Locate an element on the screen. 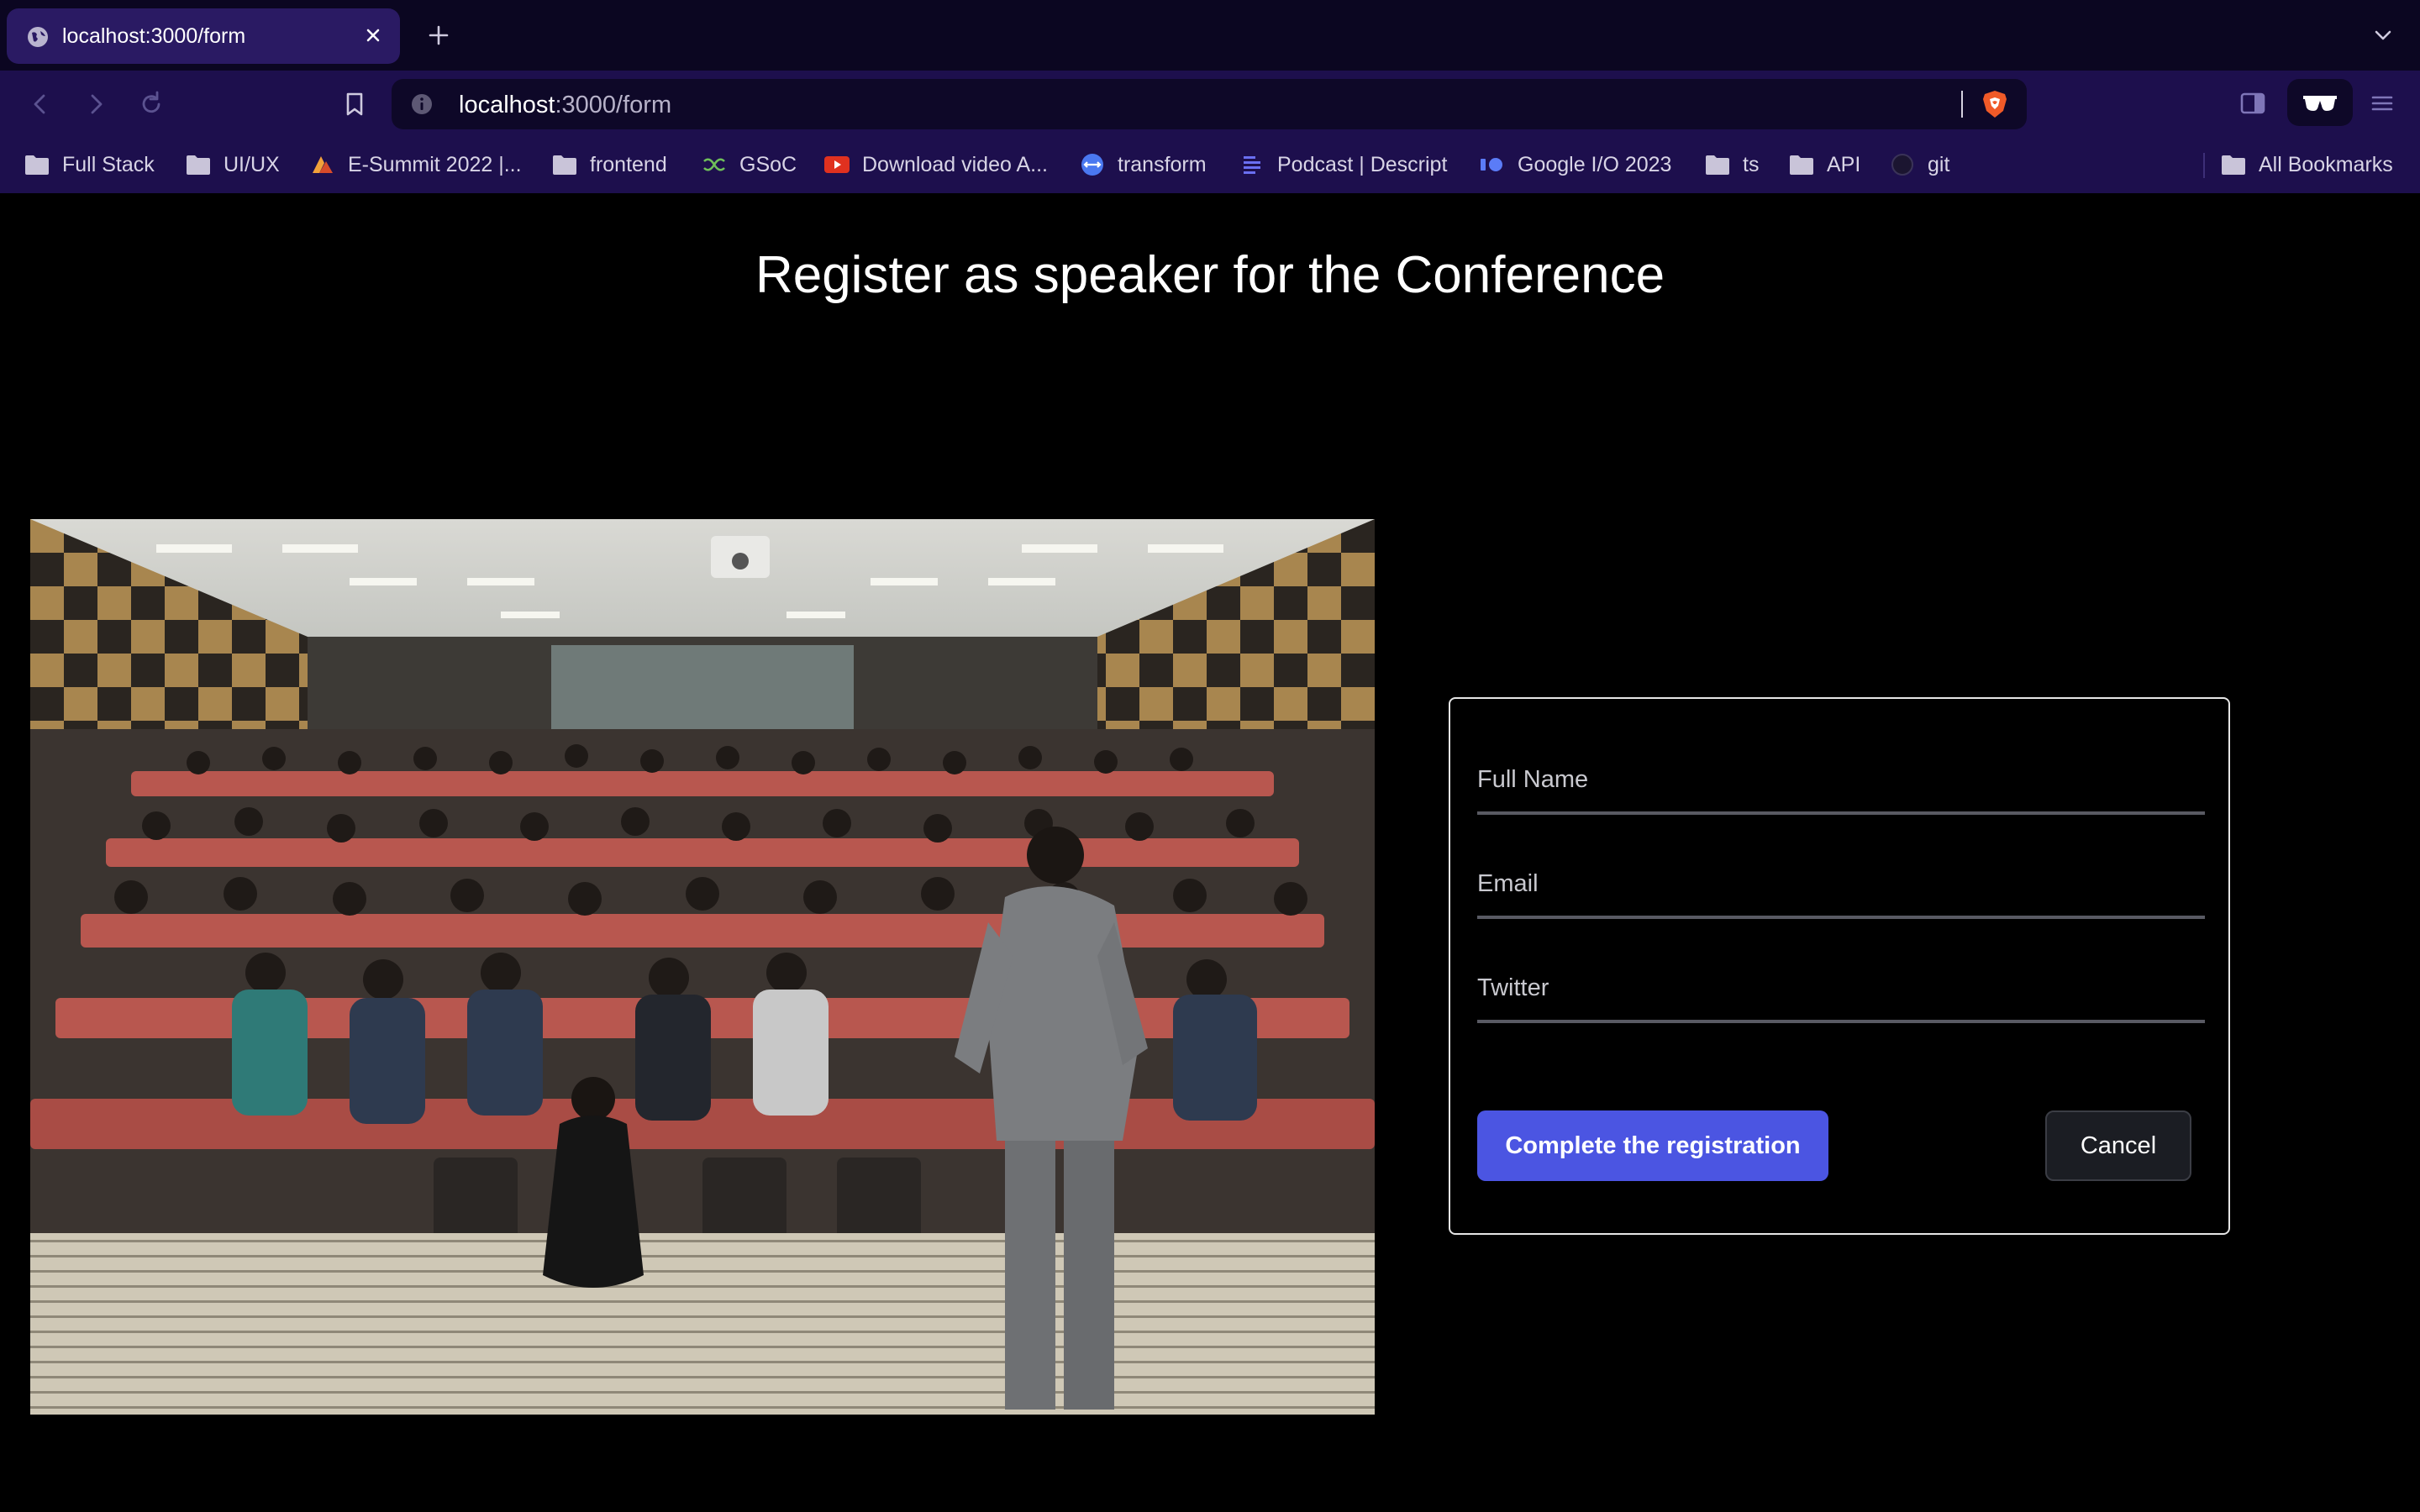 The height and width of the screenshot is (1512, 2420). bookmark-label: frontend is located at coordinates (628, 164).